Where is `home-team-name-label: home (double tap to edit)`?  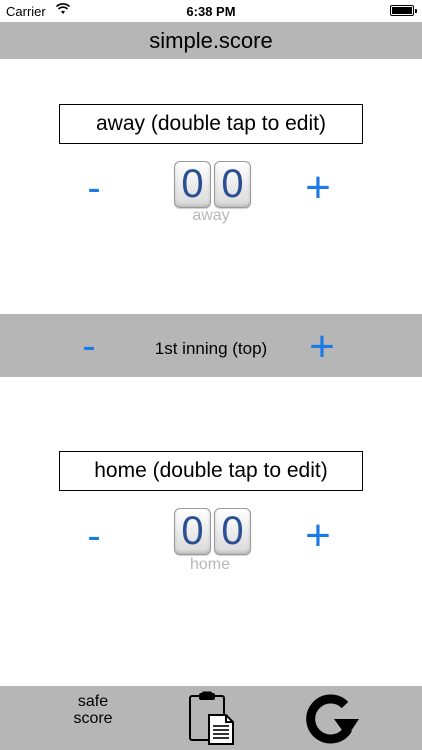
home-team-name-label: home (double tap to edit) is located at coordinates (211, 470).